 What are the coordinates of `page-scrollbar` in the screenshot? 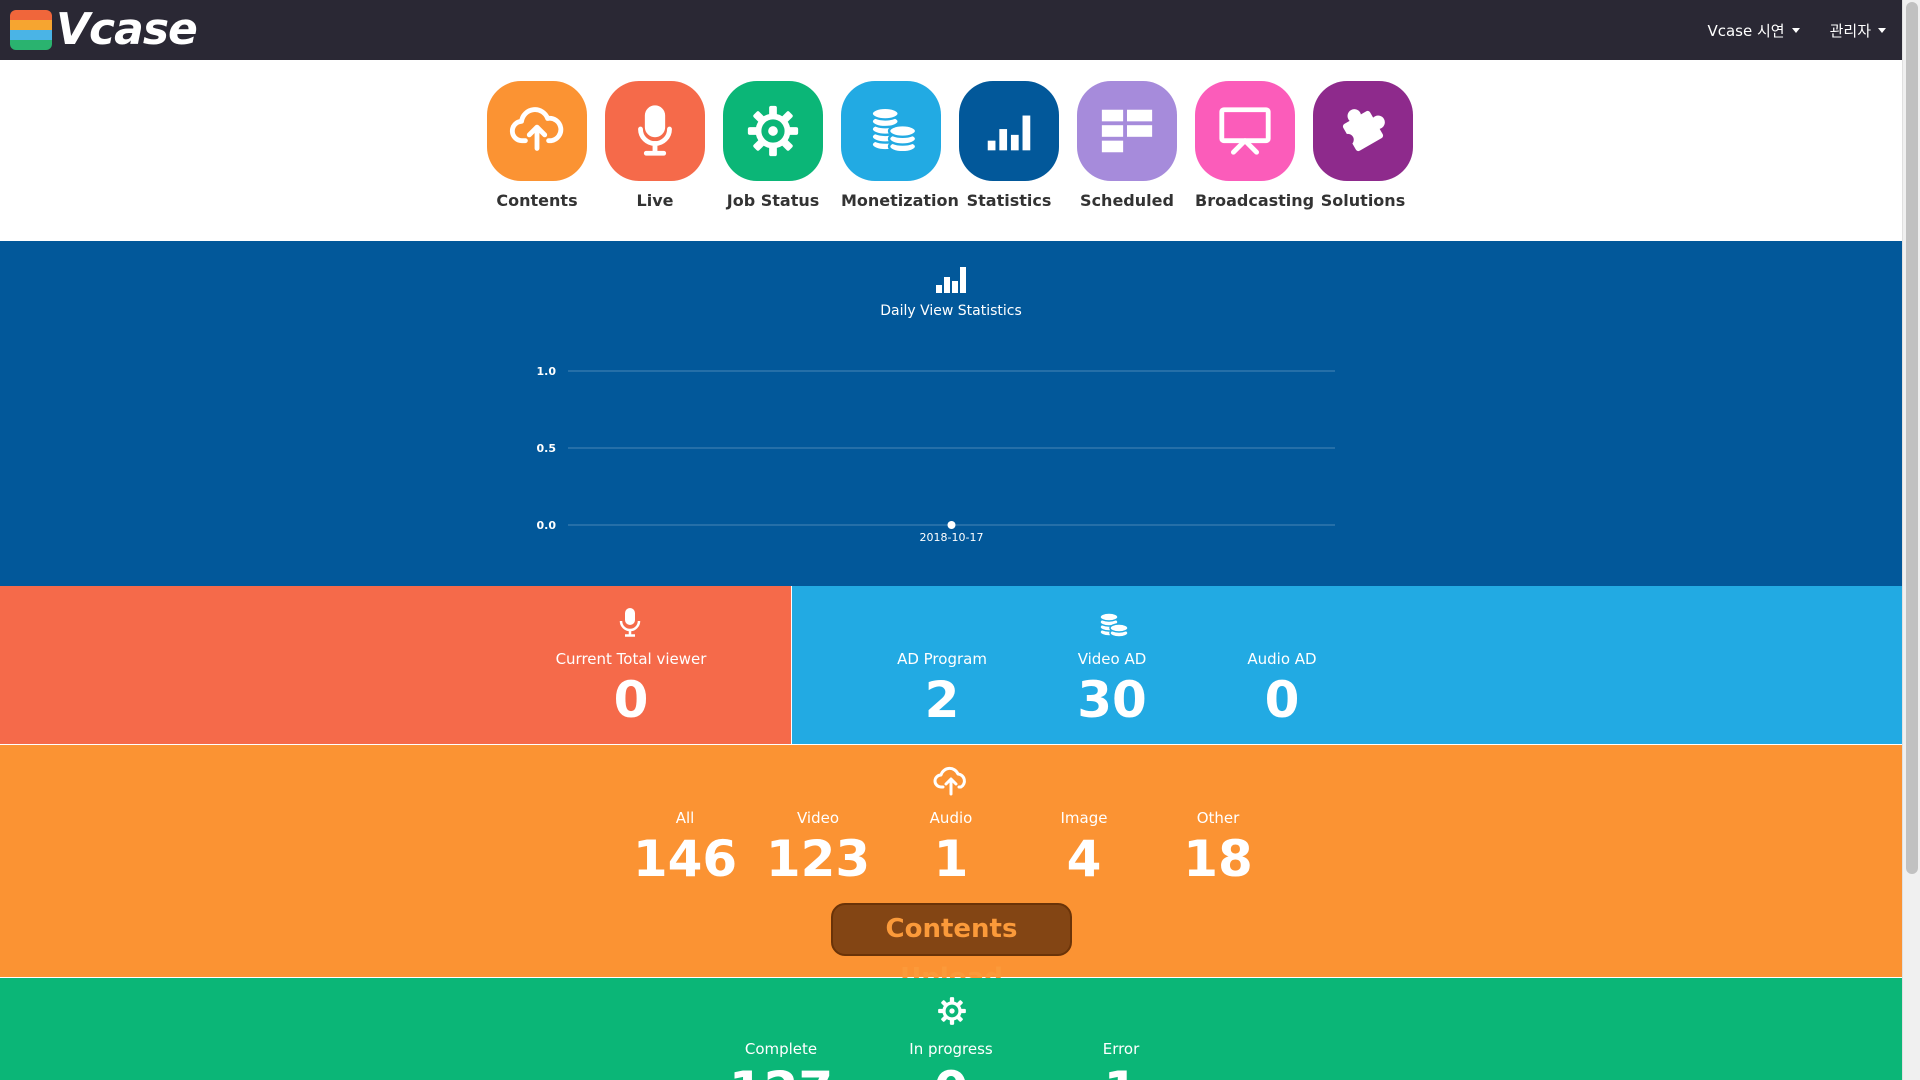 It's located at (1911, 540).